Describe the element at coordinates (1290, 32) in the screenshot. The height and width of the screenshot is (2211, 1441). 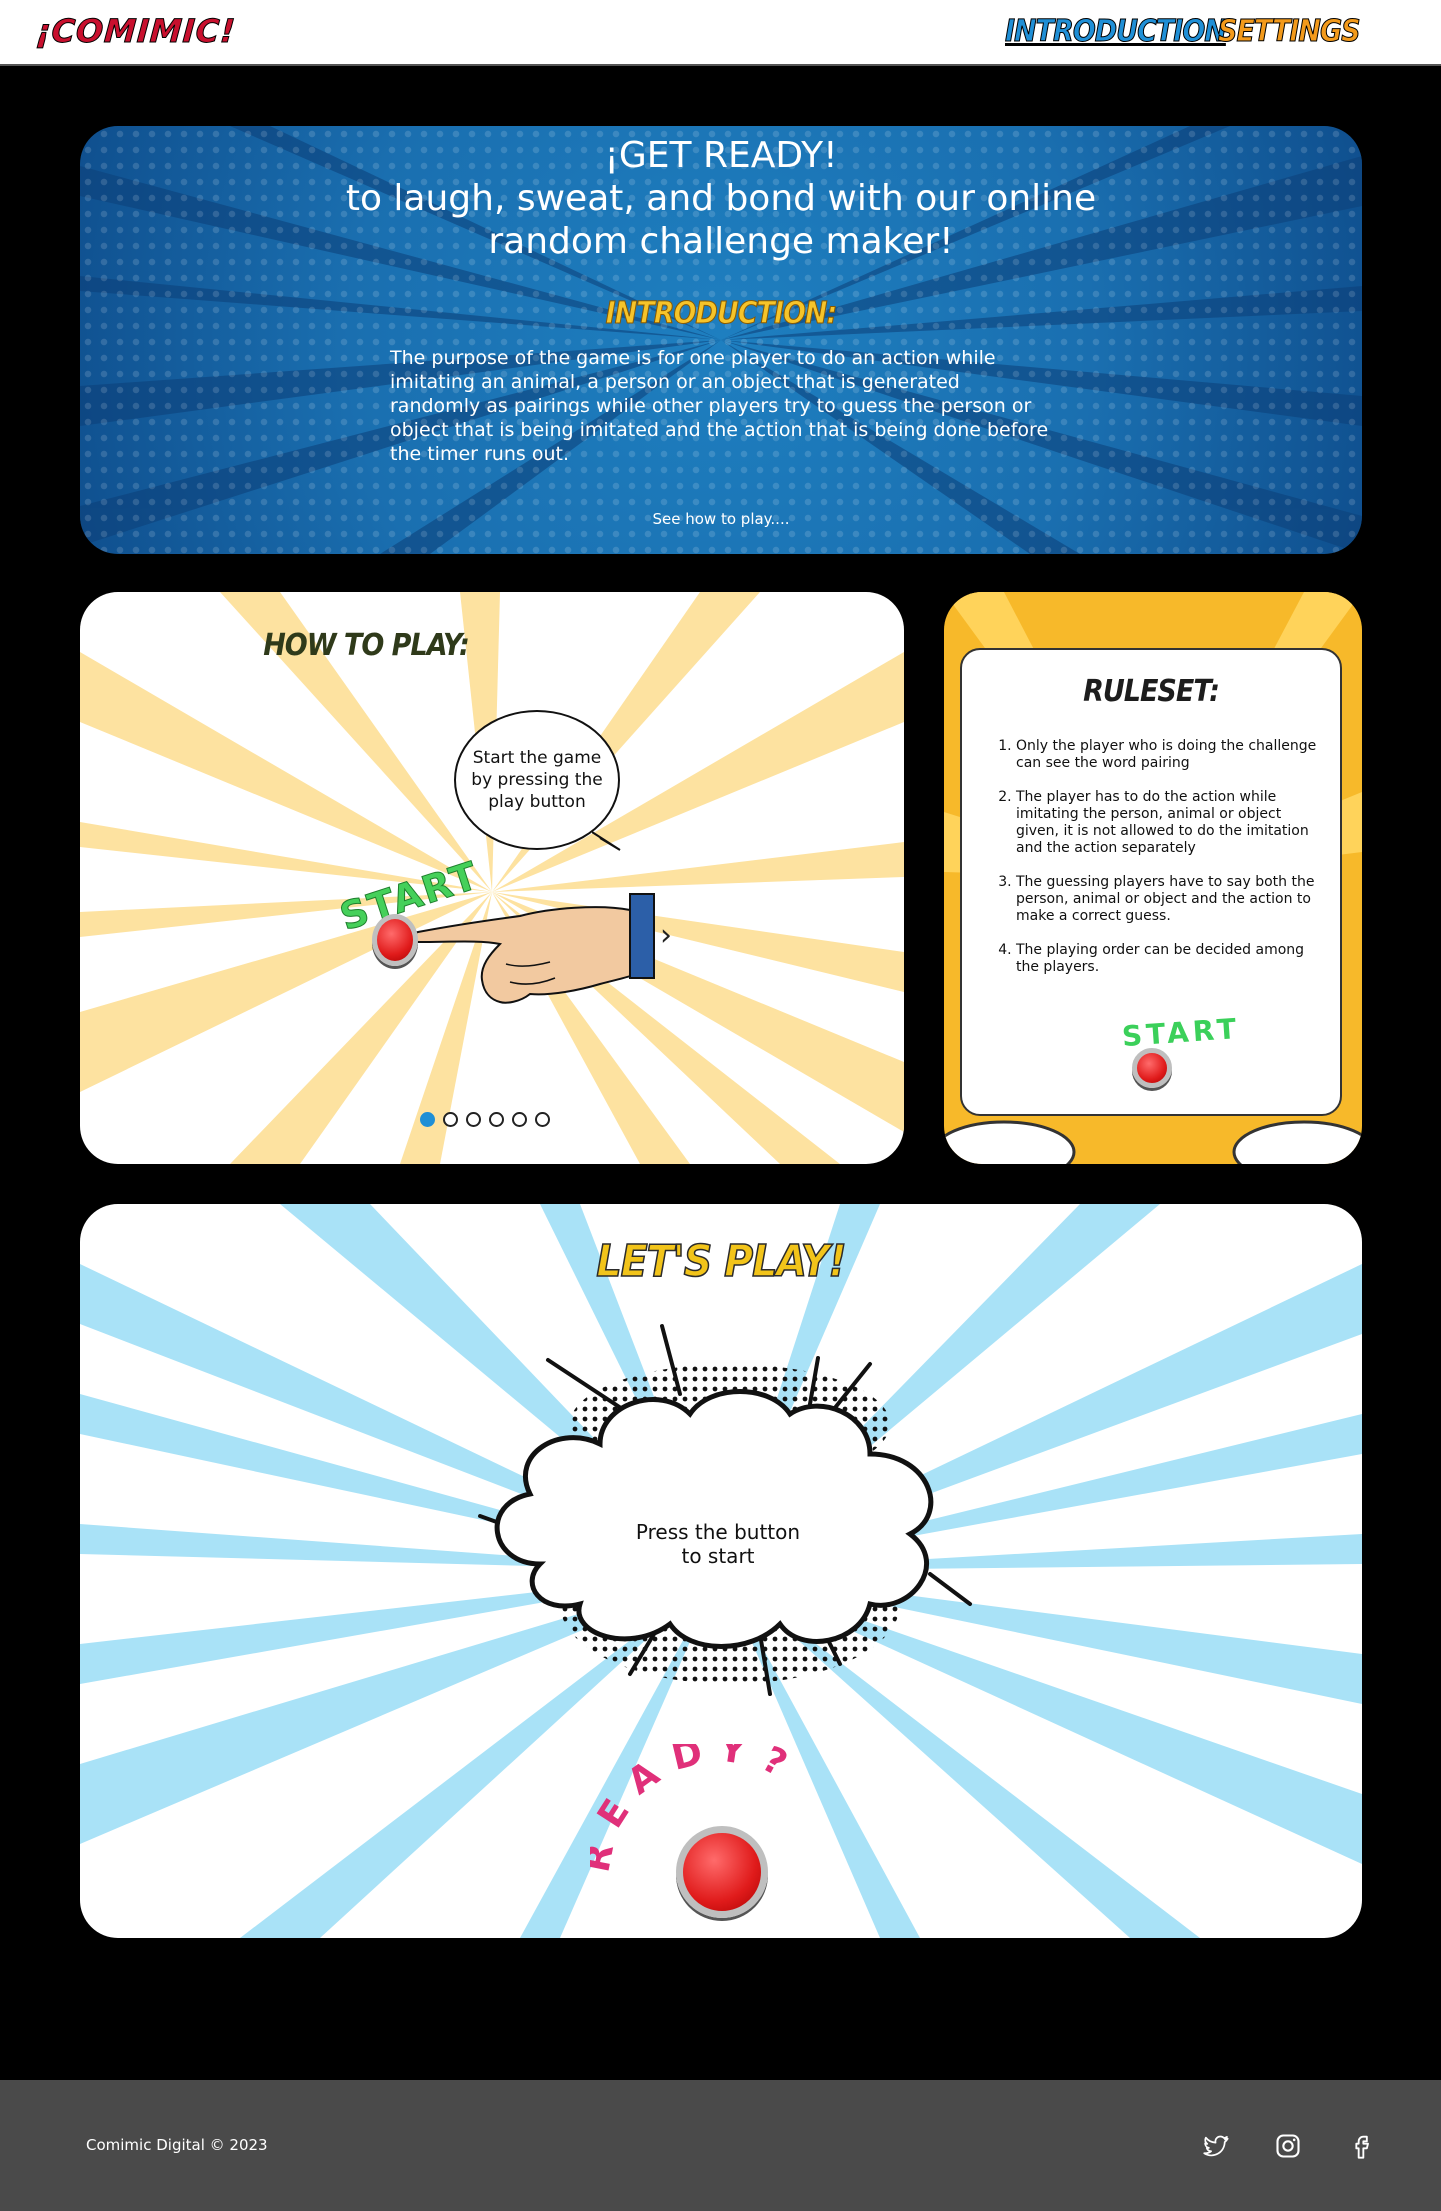
I see `nav-link-settings: SETTINGS` at that location.